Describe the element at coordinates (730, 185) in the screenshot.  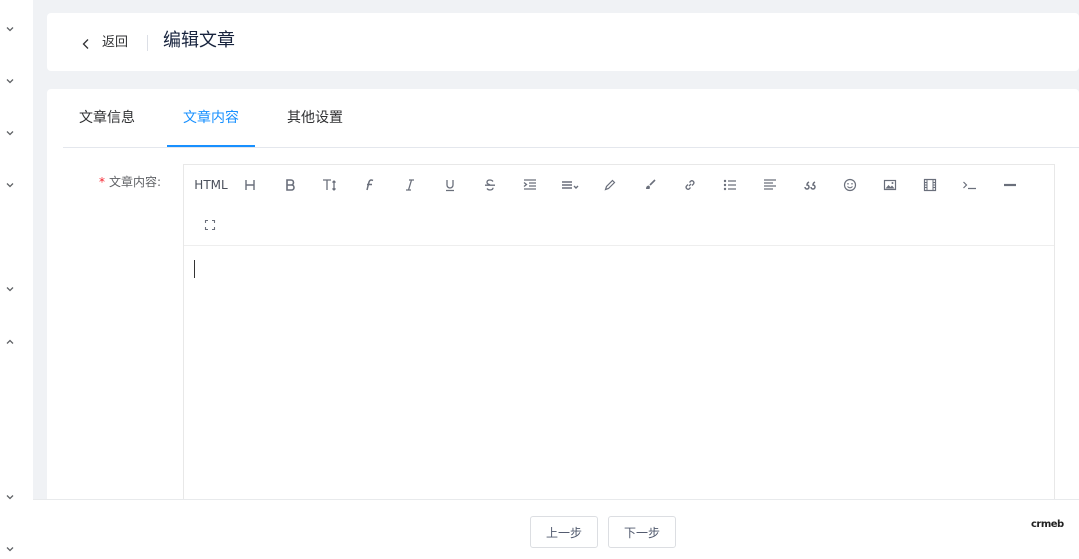
I see `unordered-list-icon` at that location.